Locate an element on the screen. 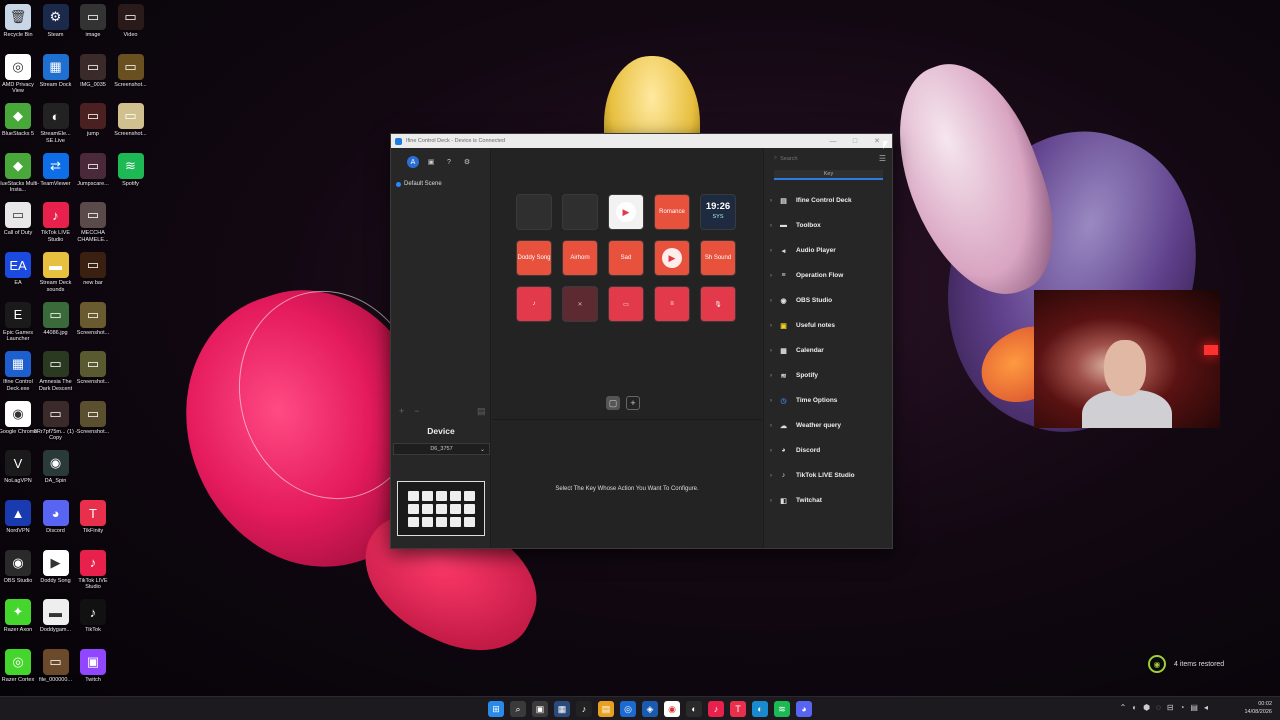  scene-item-default: Default Scene is located at coordinates (419, 184).